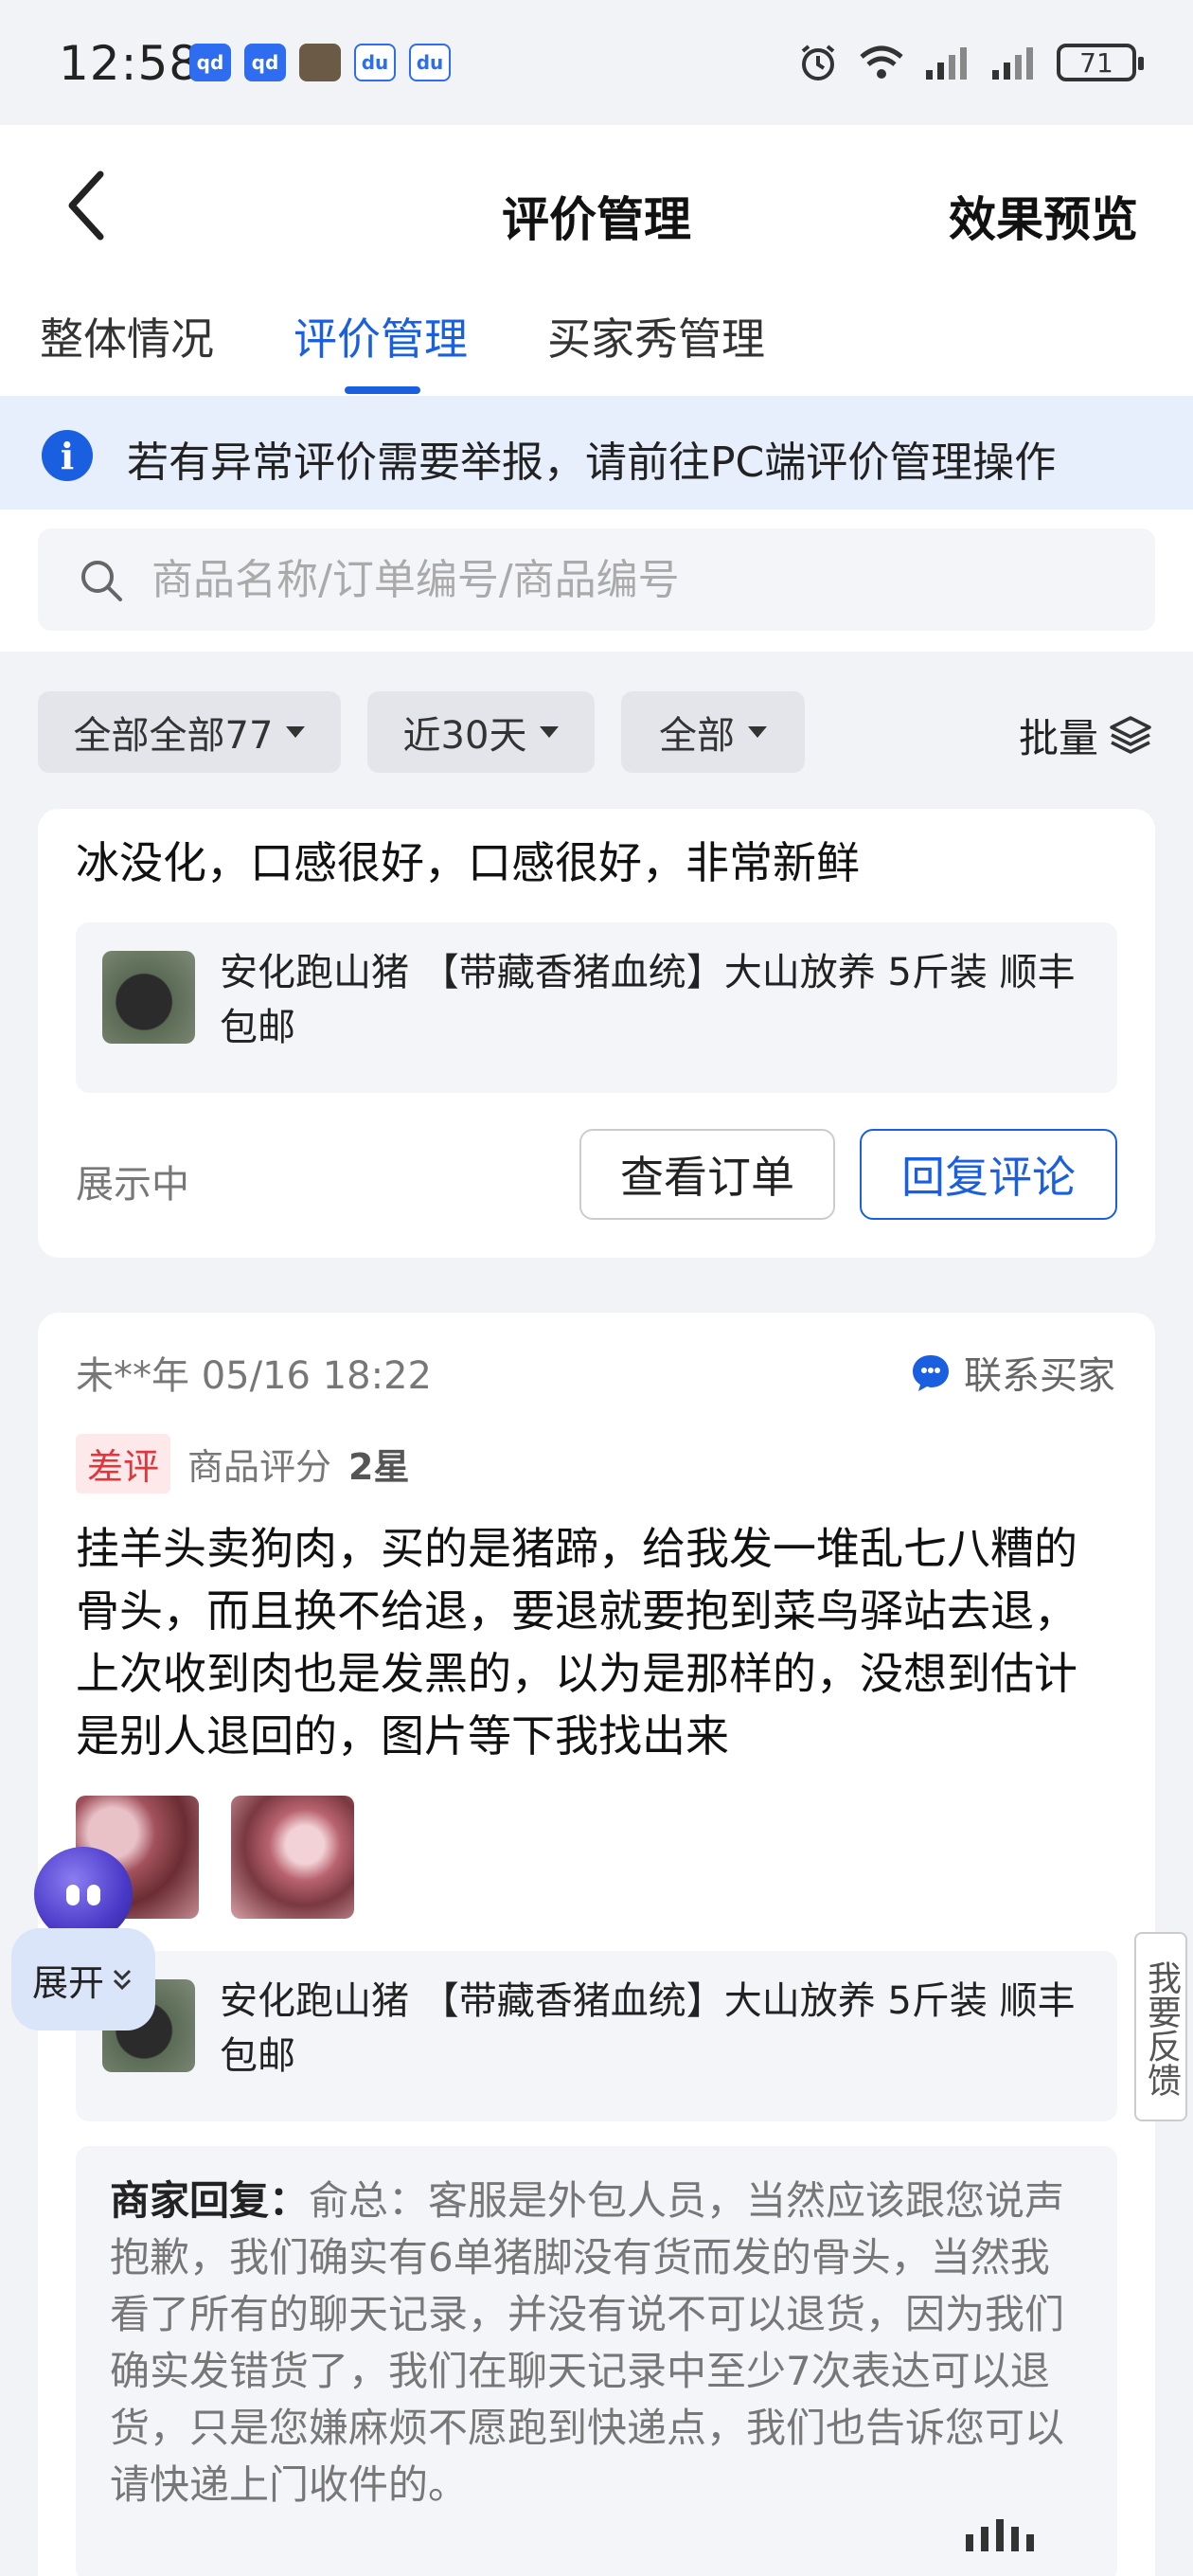  What do you see at coordinates (656, 336) in the screenshot?
I see `tab-buyer-show: 买家秀管理` at bounding box center [656, 336].